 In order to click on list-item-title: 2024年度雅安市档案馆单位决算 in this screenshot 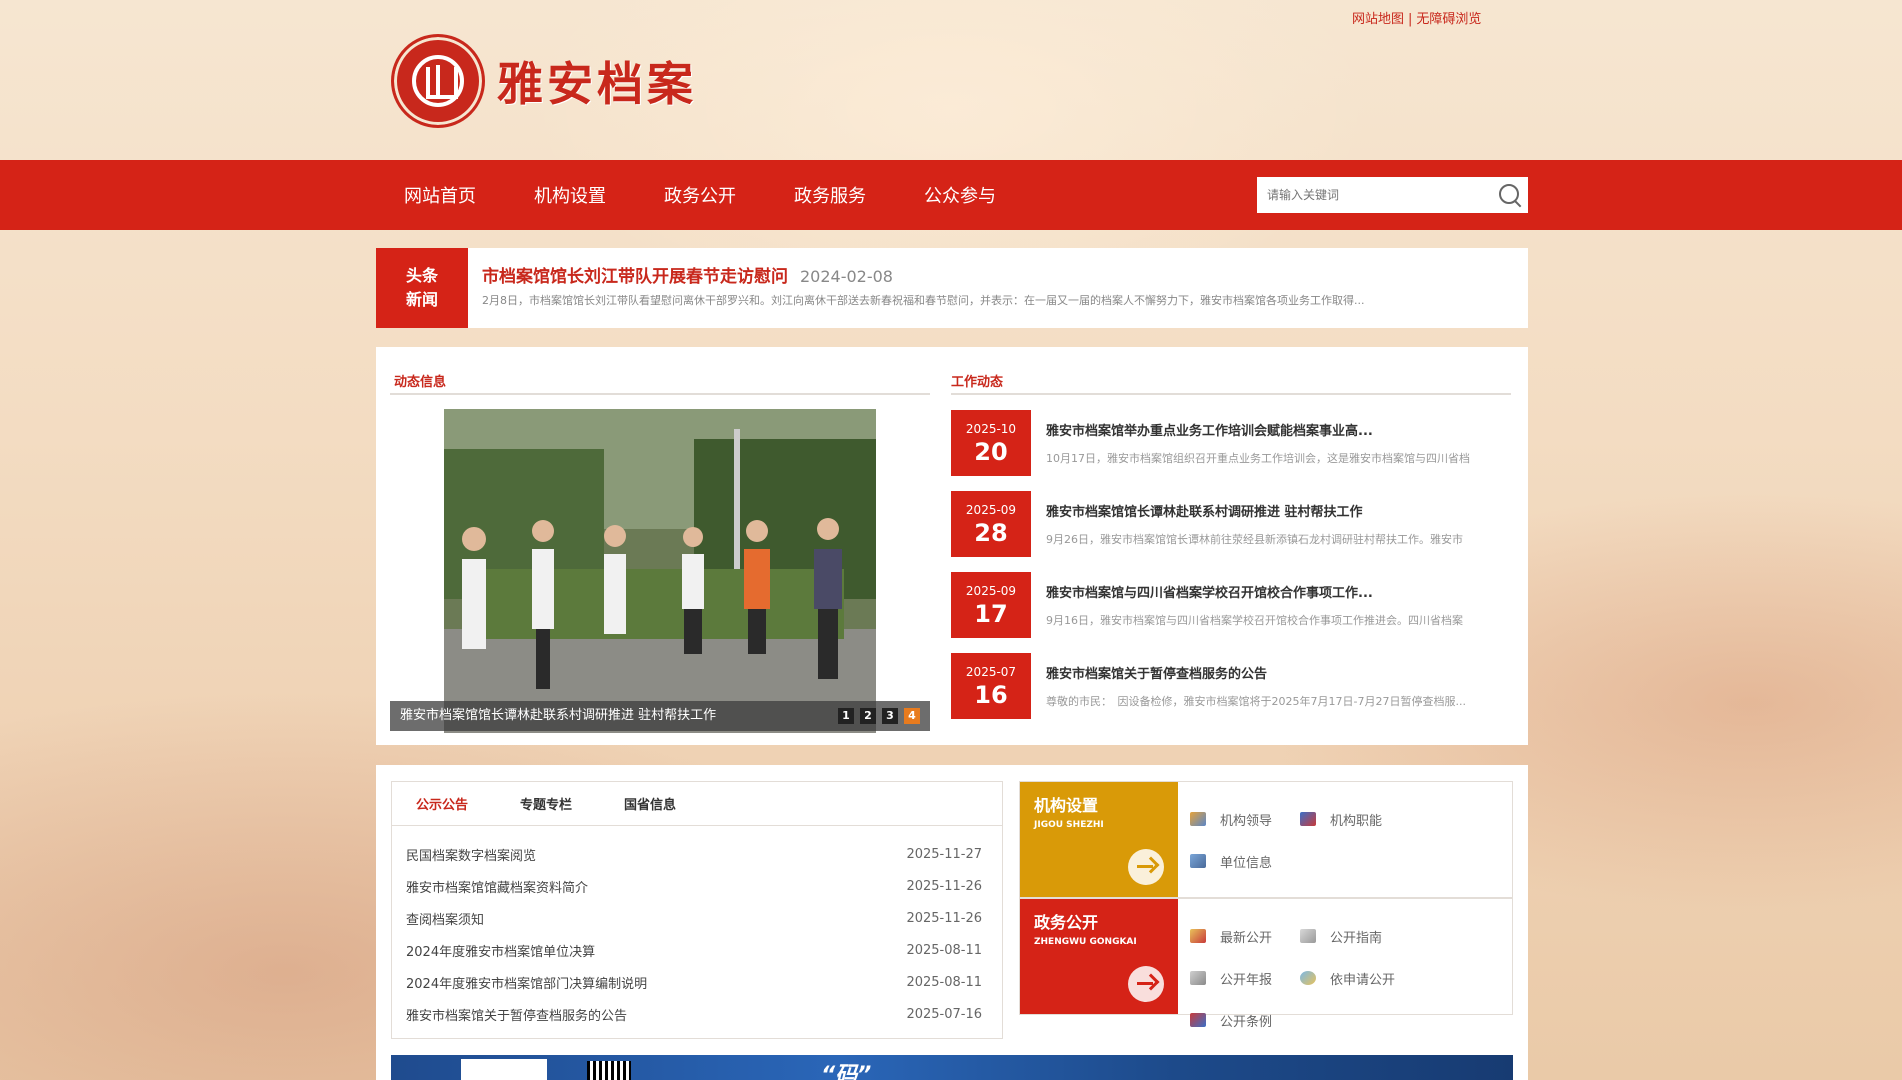, I will do `click(500, 950)`.